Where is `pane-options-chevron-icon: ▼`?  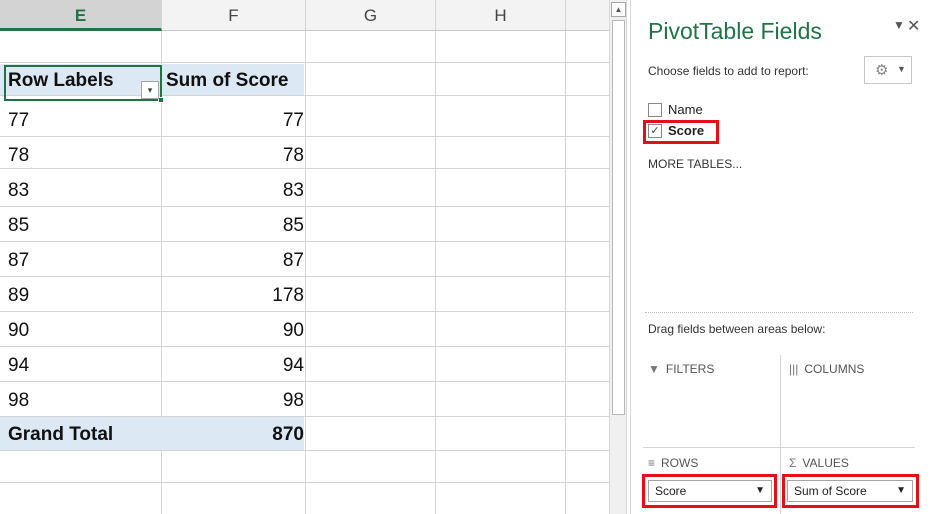 pane-options-chevron-icon: ▼ is located at coordinates (899, 25).